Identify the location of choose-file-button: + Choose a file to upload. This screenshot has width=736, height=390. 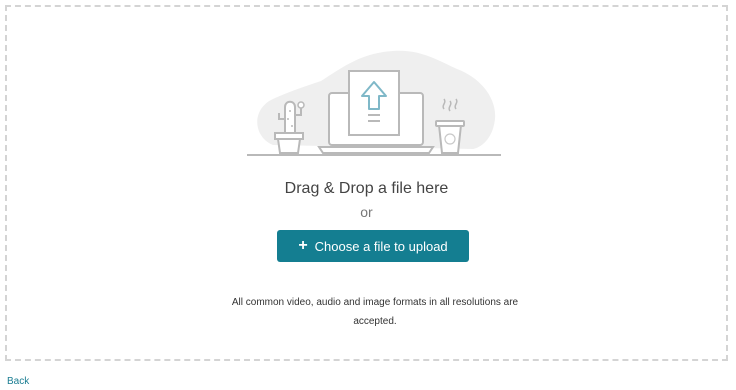
(373, 246).